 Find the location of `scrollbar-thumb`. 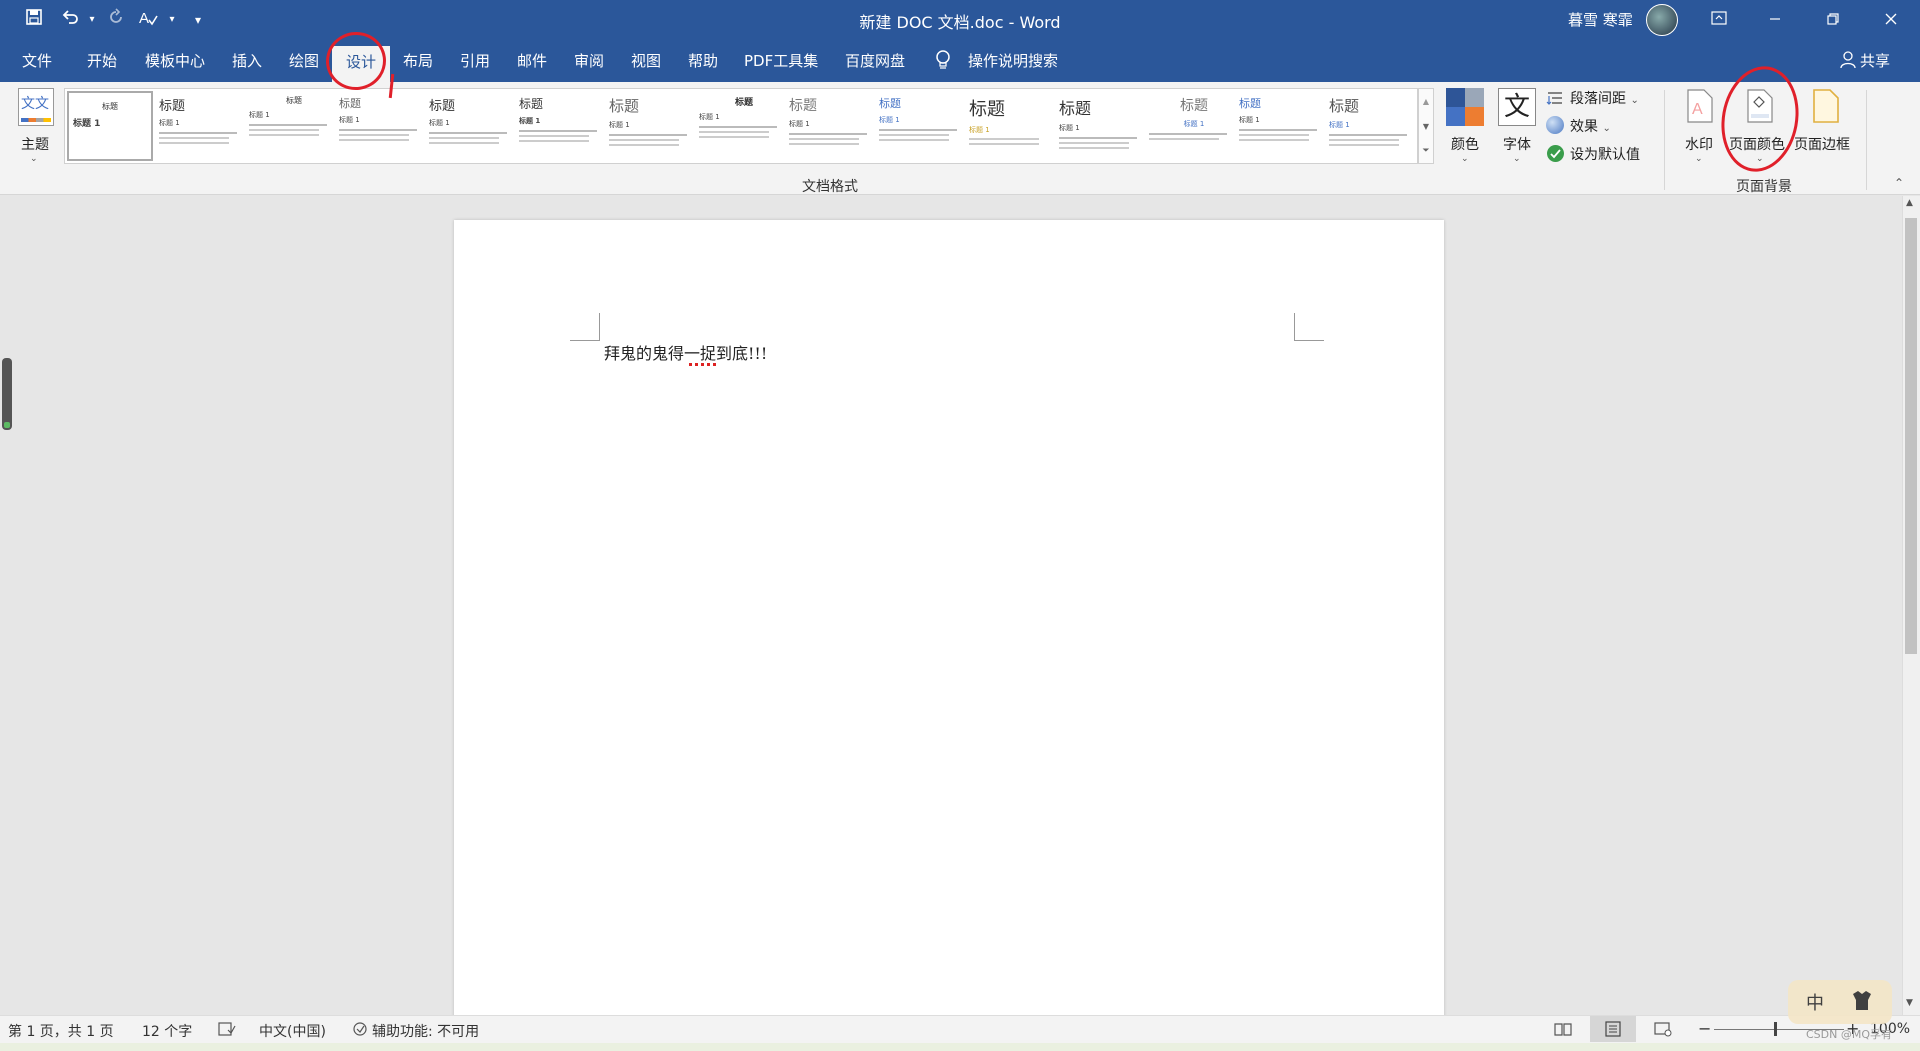

scrollbar-thumb is located at coordinates (1911, 436).